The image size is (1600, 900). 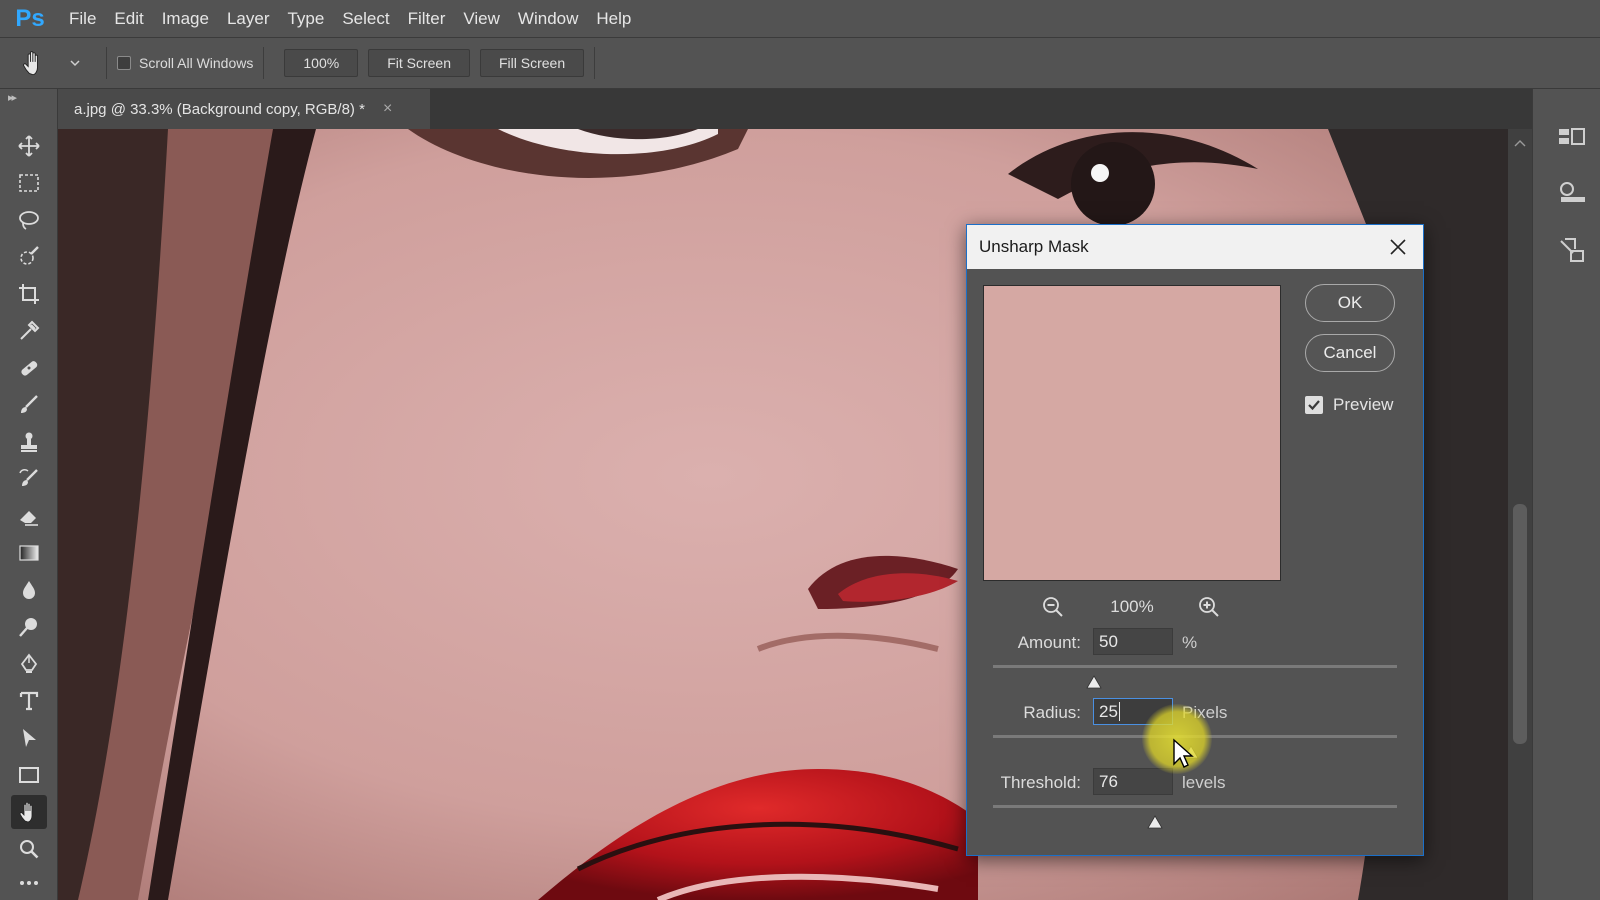 What do you see at coordinates (29, 849) in the screenshot?
I see `zoom-icon` at bounding box center [29, 849].